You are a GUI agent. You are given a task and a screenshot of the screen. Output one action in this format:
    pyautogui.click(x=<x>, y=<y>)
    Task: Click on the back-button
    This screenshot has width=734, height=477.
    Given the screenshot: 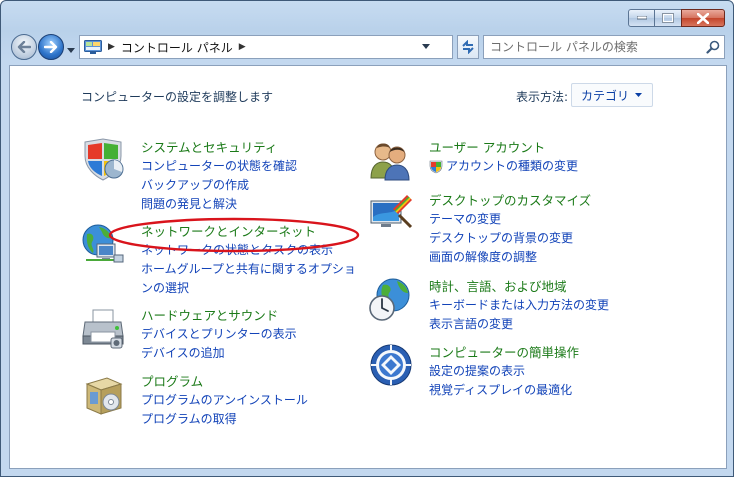 What is the action you would take?
    pyautogui.click(x=24, y=47)
    